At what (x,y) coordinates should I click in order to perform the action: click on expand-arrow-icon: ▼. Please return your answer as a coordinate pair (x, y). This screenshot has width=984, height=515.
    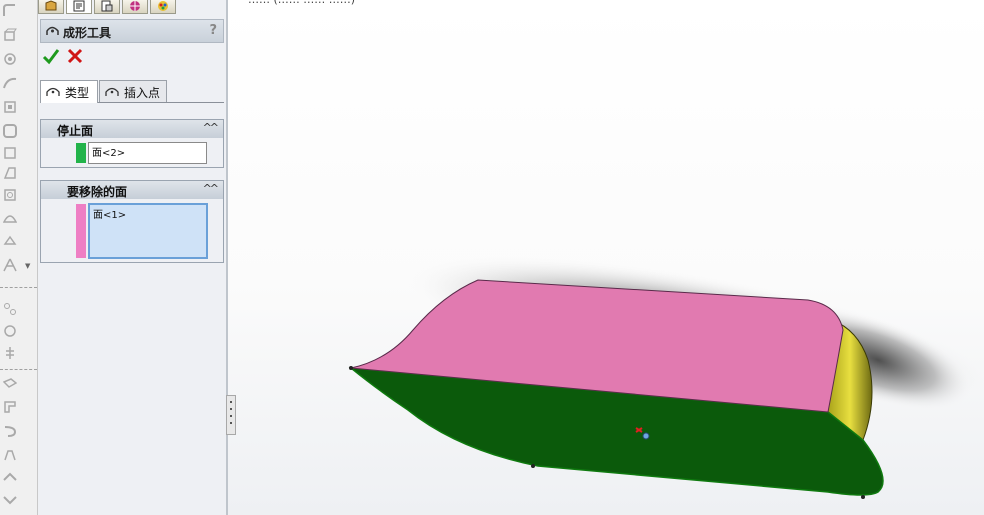
    Looking at the image, I should click on (27, 266).